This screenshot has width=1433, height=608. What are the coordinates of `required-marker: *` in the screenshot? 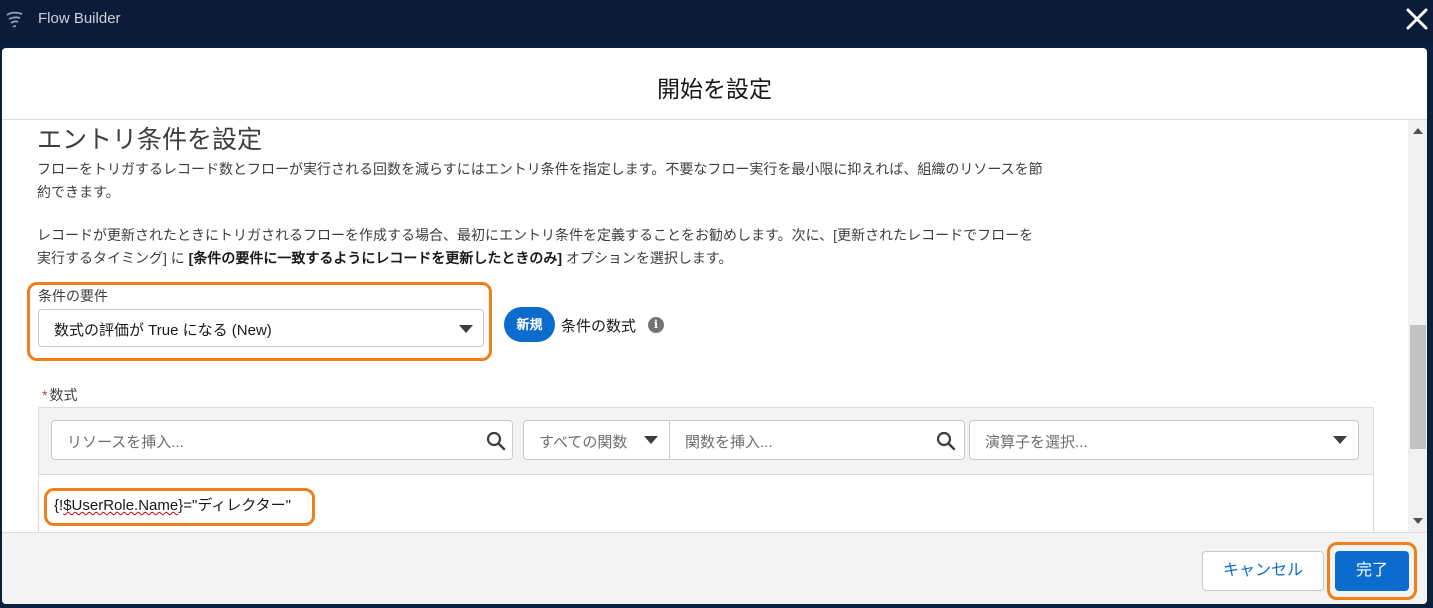 It's located at (45, 395).